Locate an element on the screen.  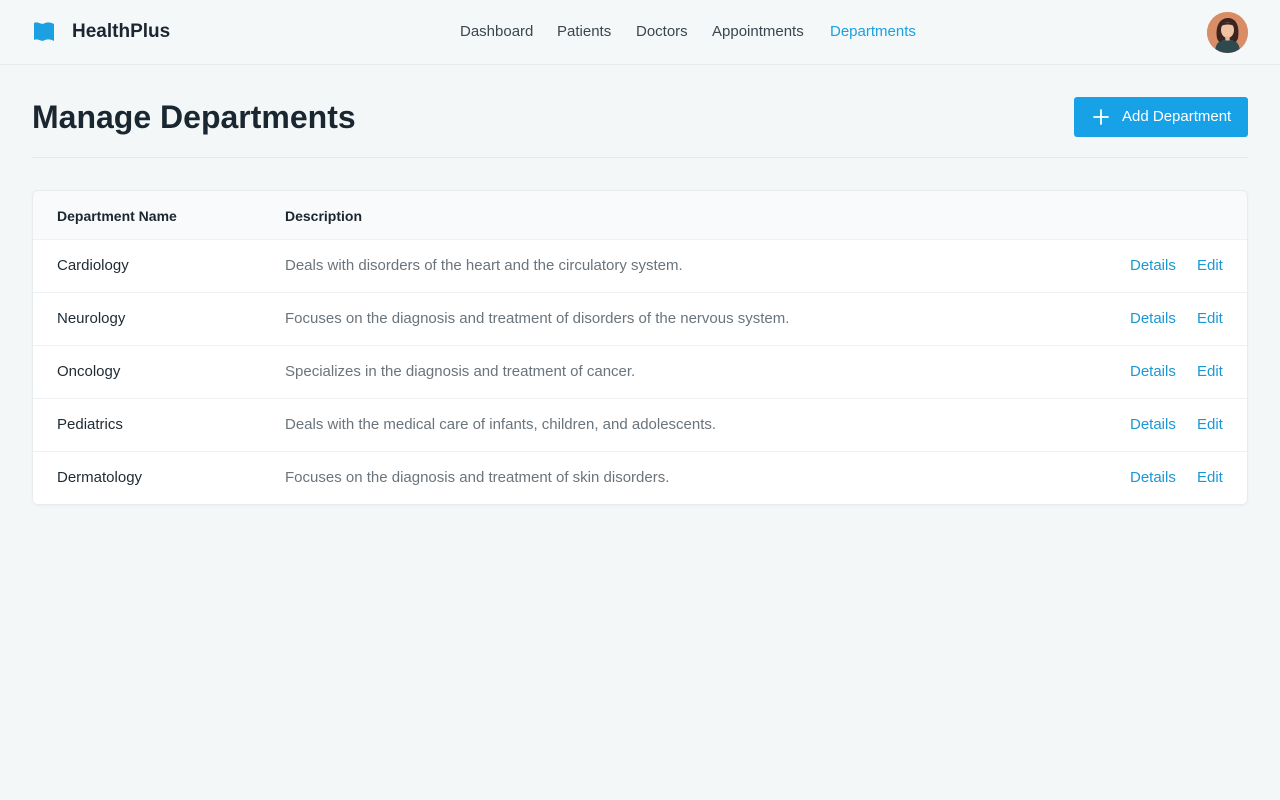
avatar-portrait-icon is located at coordinates (1227, 32).